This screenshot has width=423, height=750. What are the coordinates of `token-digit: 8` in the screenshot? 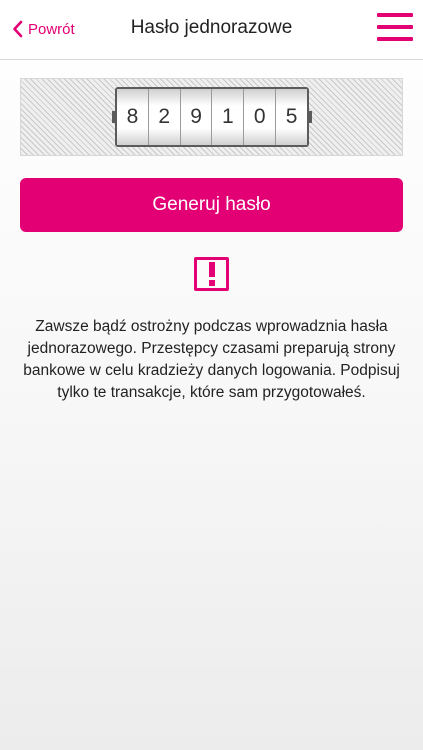 It's located at (133, 117).